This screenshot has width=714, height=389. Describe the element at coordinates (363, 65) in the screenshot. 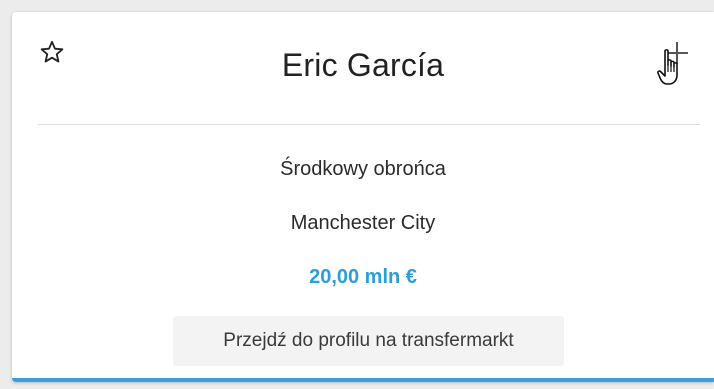

I see `player-name: Eric García` at that location.